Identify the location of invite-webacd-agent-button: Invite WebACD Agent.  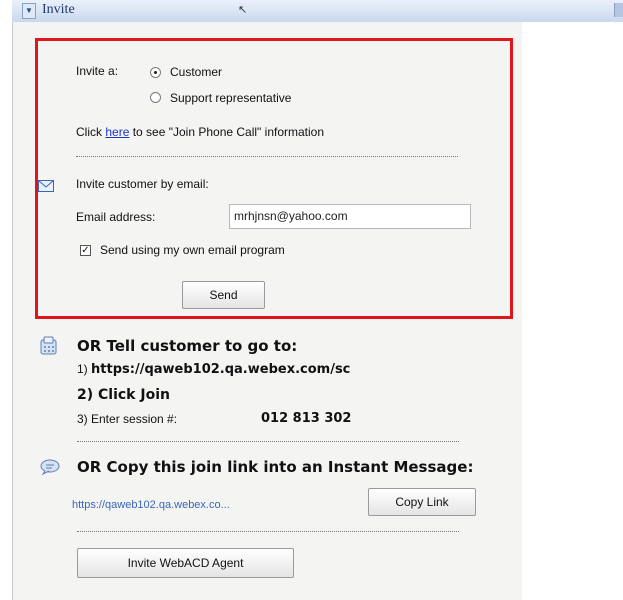
(185, 563).